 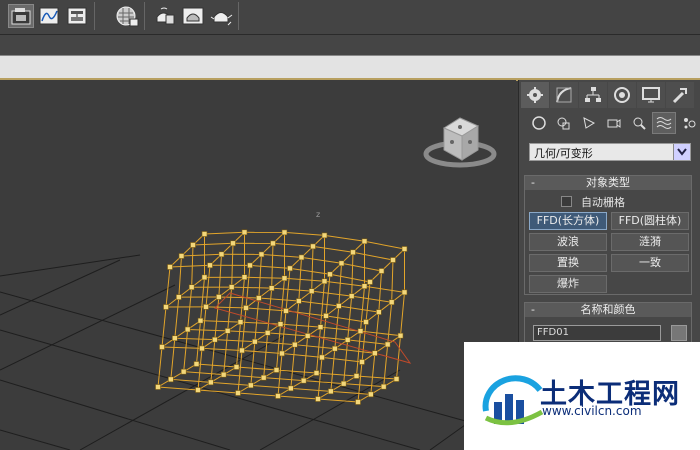 I want to click on render-setup-icon, so click(x=165, y=16).